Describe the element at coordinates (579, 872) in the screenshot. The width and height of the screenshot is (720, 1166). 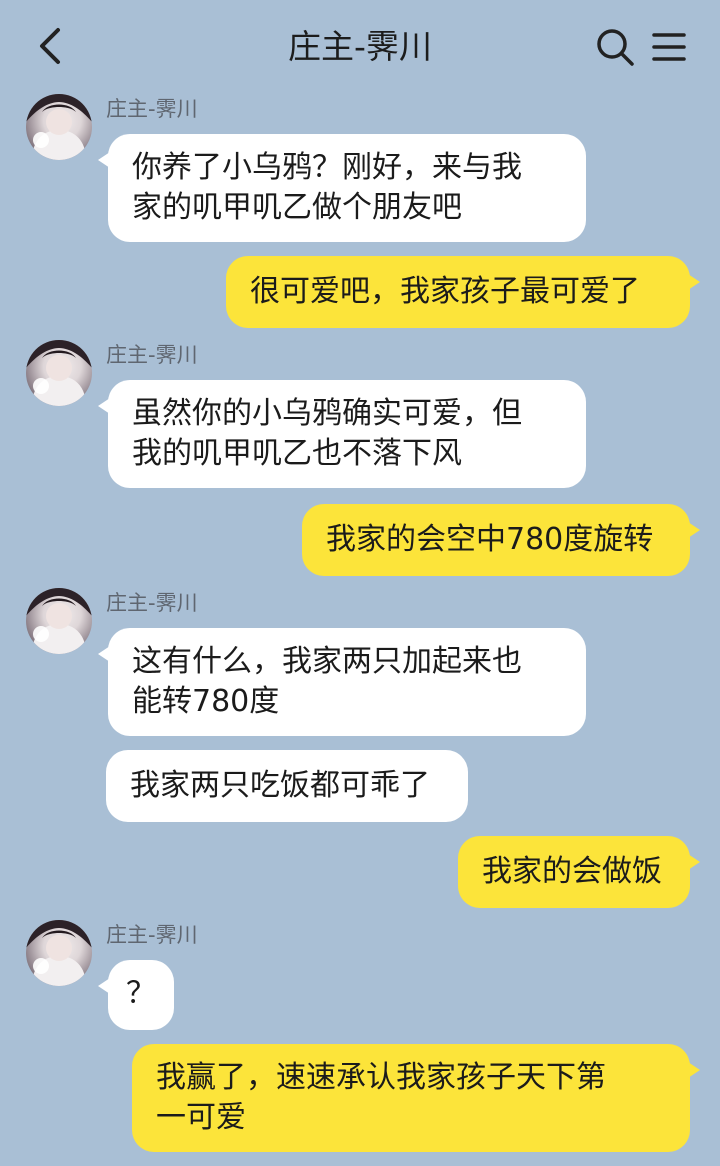
I see `outgoing-message-bubble: 我家的会做饭` at that location.